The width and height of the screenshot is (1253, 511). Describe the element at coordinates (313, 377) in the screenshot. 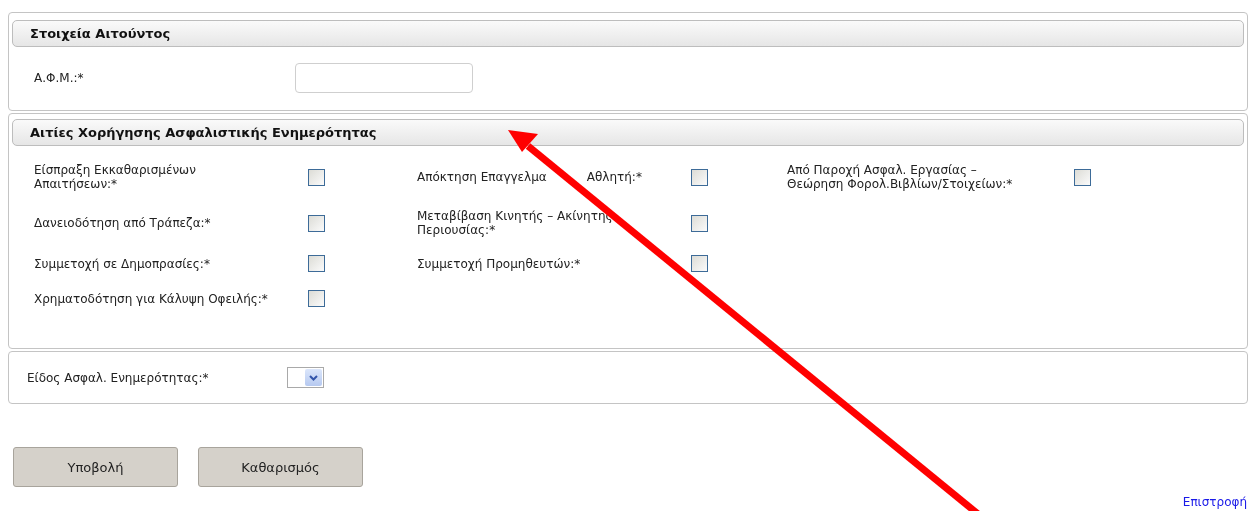

I see `chevron-down-icon` at that location.